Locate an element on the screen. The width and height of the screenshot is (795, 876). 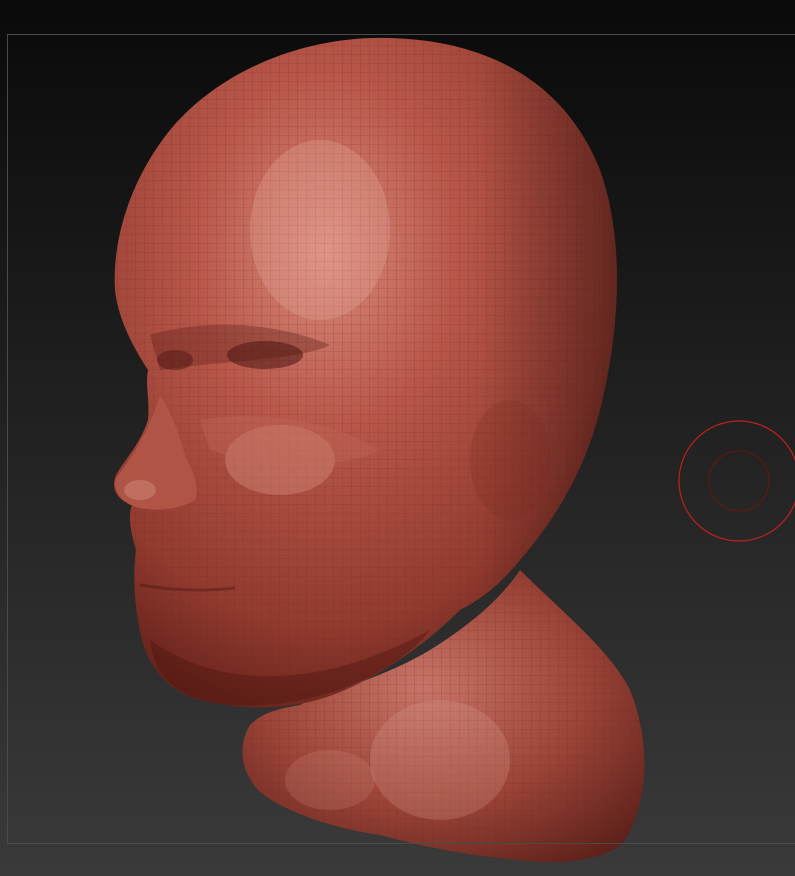
brush-cursor-icon is located at coordinates (736, 481).